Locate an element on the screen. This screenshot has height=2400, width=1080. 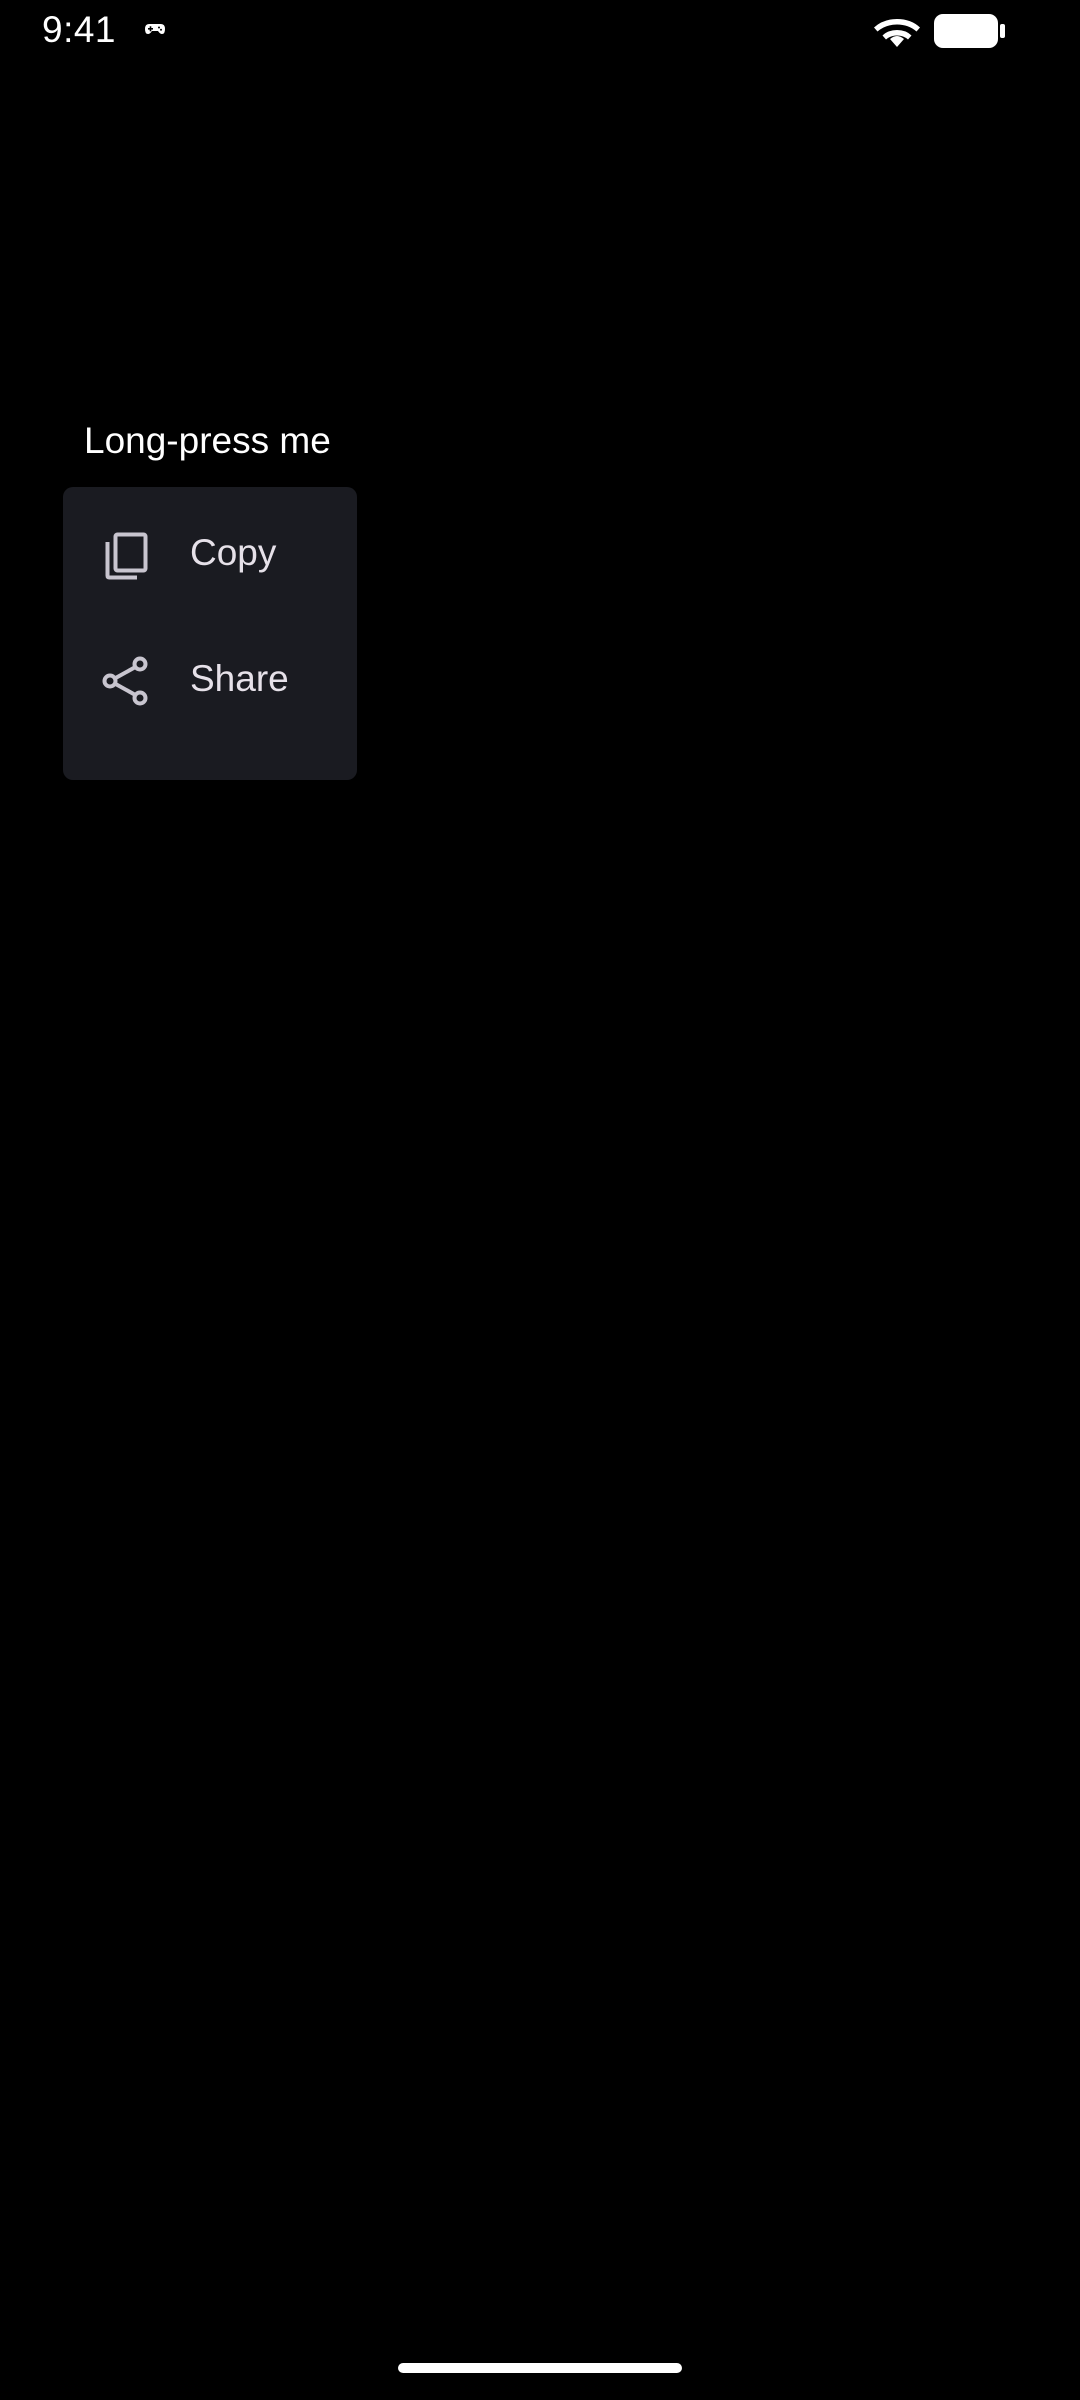
menu-item-copy: Copy is located at coordinates (210, 552).